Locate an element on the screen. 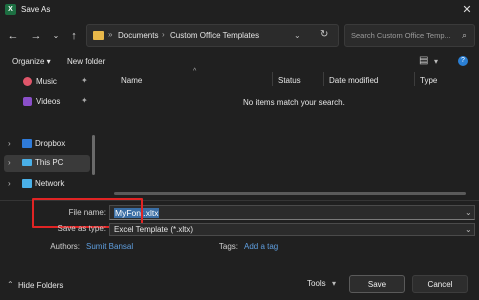  save-as-type-value: Excel Template (*.xltx) is located at coordinates (153, 229).